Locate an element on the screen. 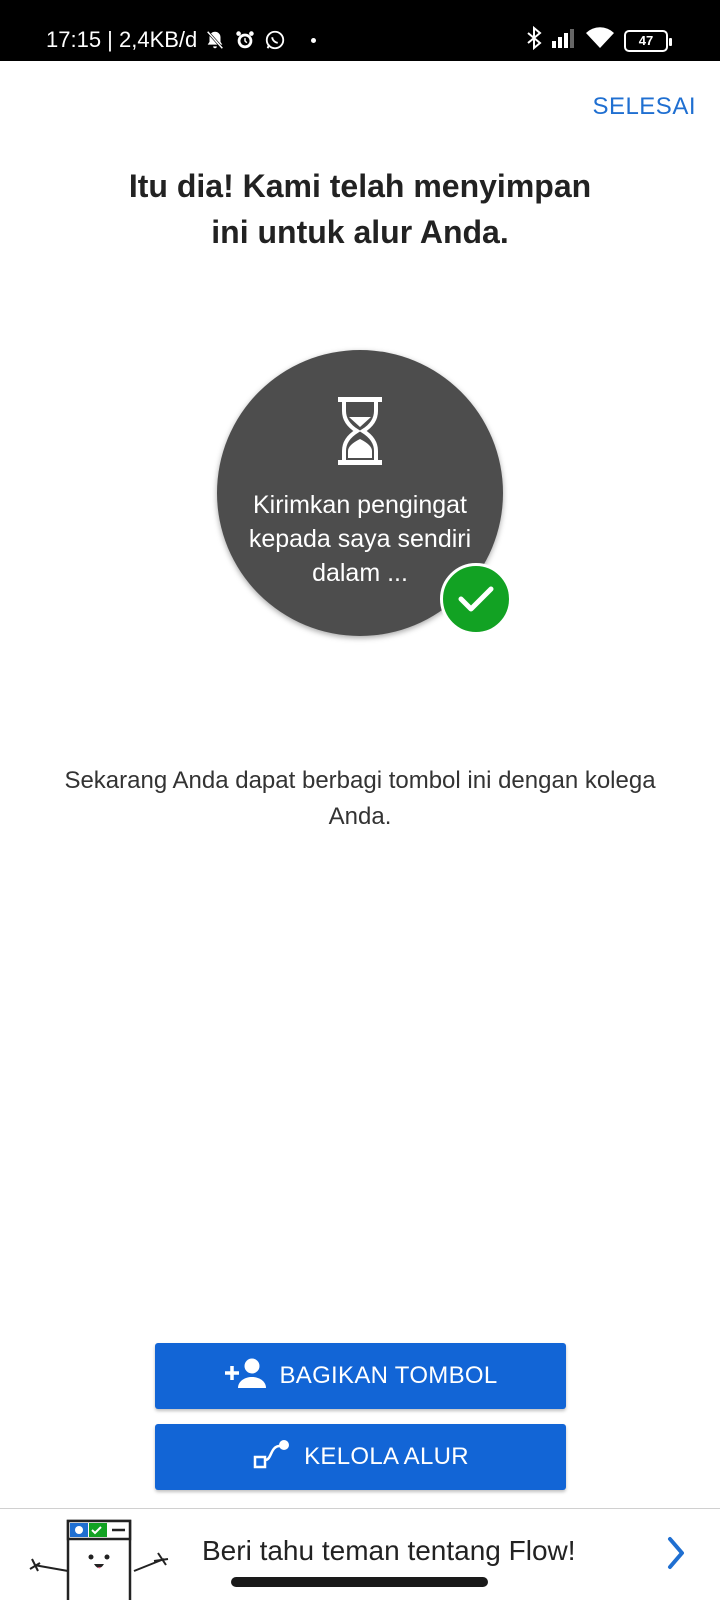  add-person-icon is located at coordinates (245, 1376).